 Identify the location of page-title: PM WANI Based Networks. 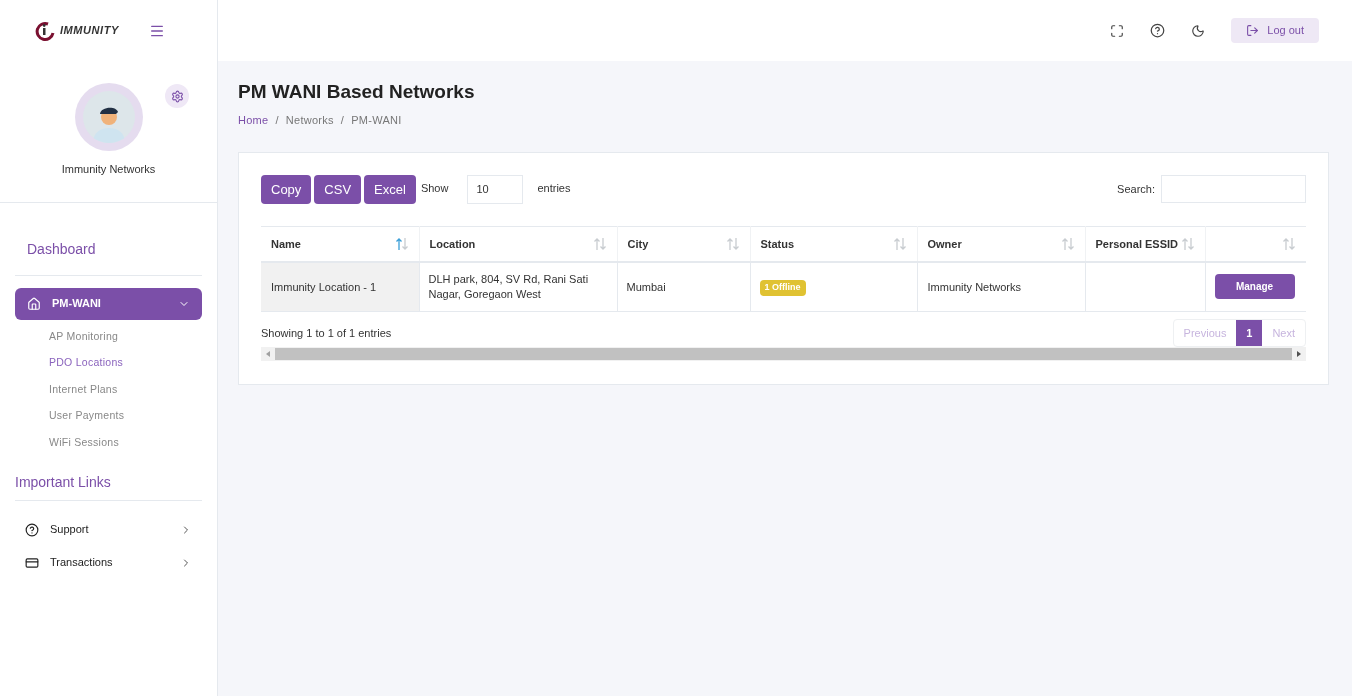
(357, 92).